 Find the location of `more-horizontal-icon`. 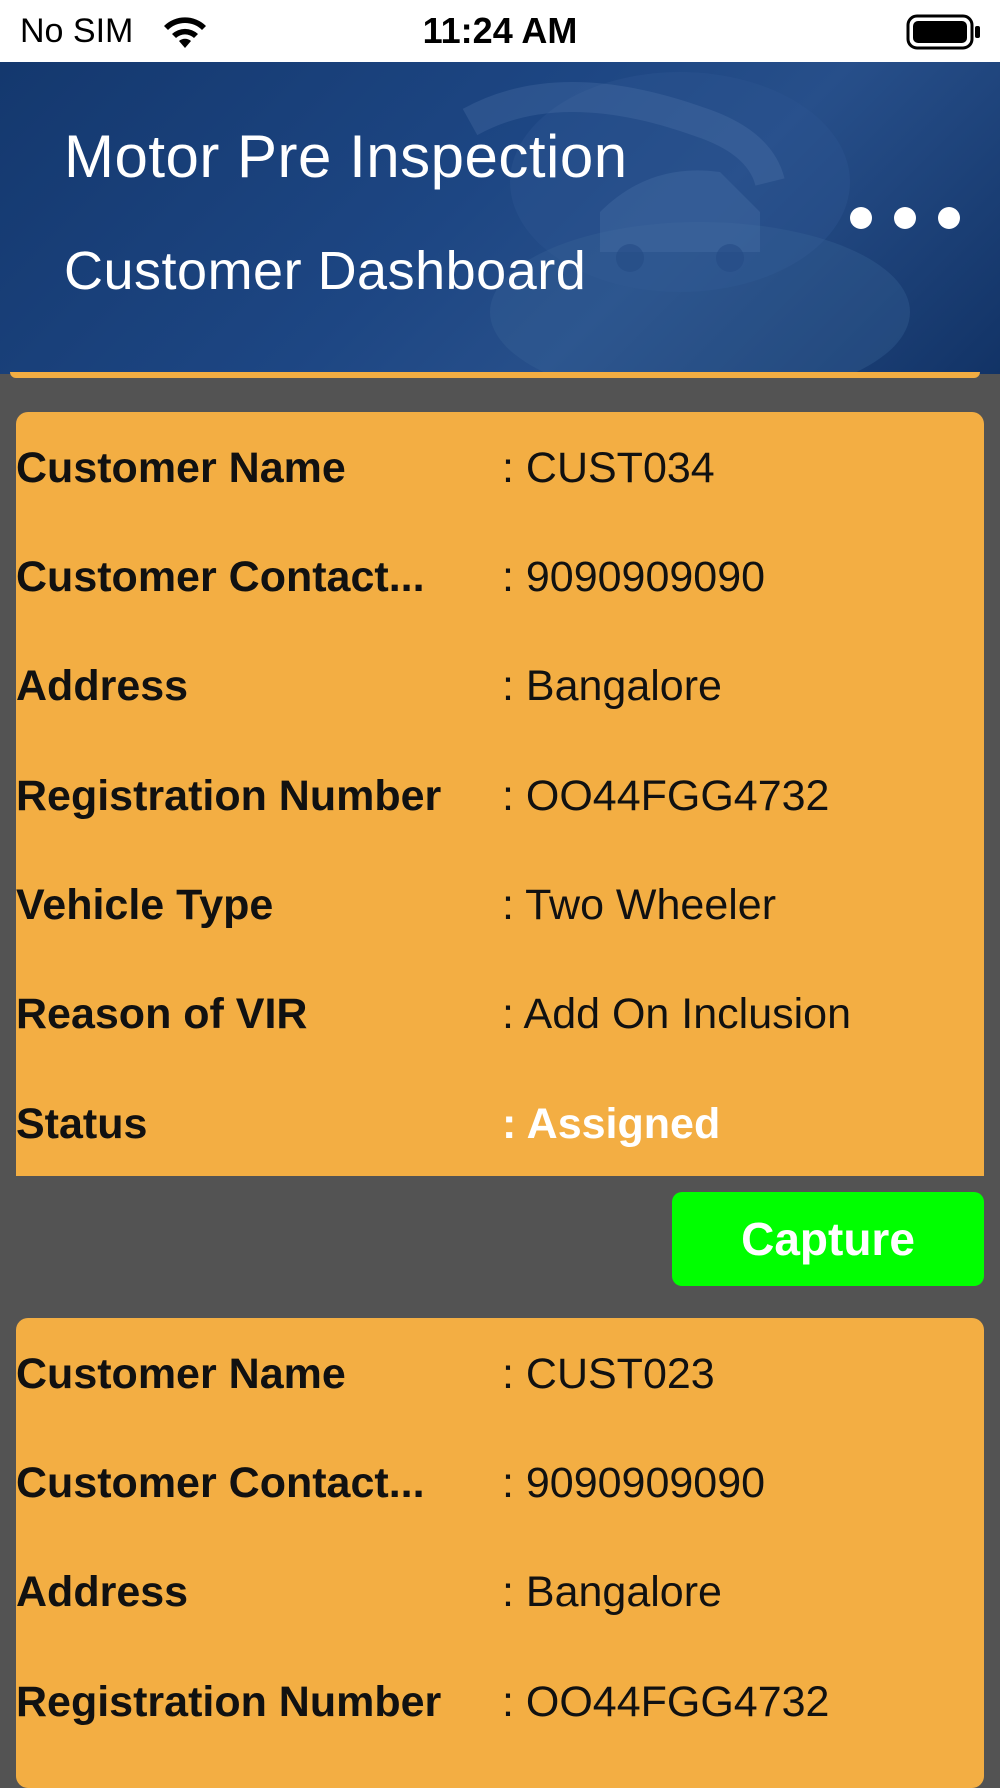

more-horizontal-icon is located at coordinates (861, 218).